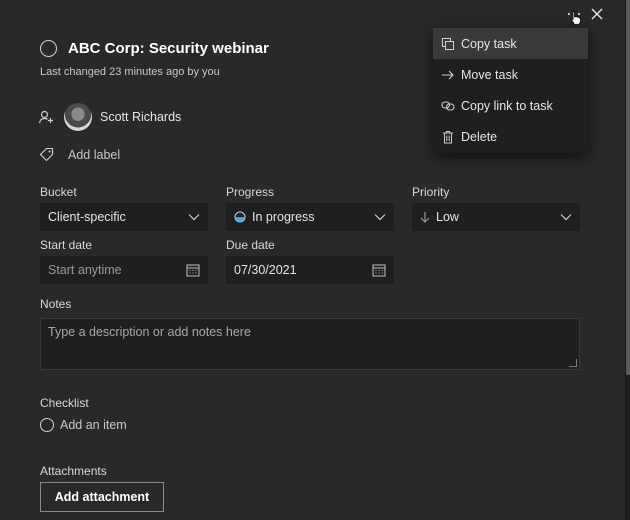  Describe the element at coordinates (58, 192) in the screenshot. I see `bucket-label: Bucket` at that location.